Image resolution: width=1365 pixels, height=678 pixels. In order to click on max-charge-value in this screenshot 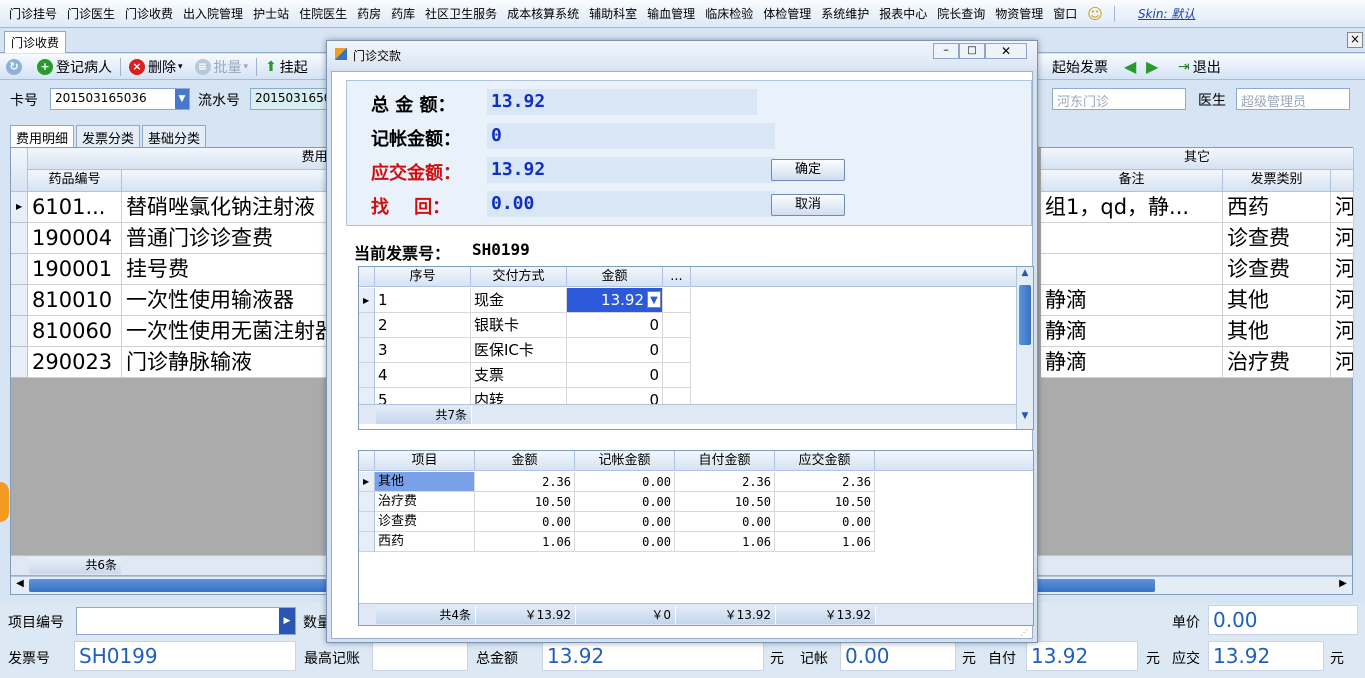, I will do `click(420, 656)`.